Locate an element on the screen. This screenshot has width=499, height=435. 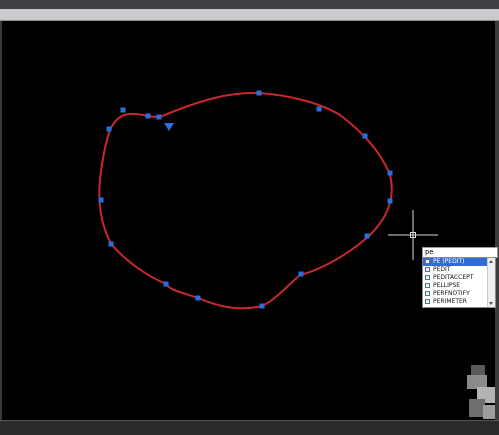
autocomplete-item-label: PERFNOTIFY is located at coordinates (451, 293).